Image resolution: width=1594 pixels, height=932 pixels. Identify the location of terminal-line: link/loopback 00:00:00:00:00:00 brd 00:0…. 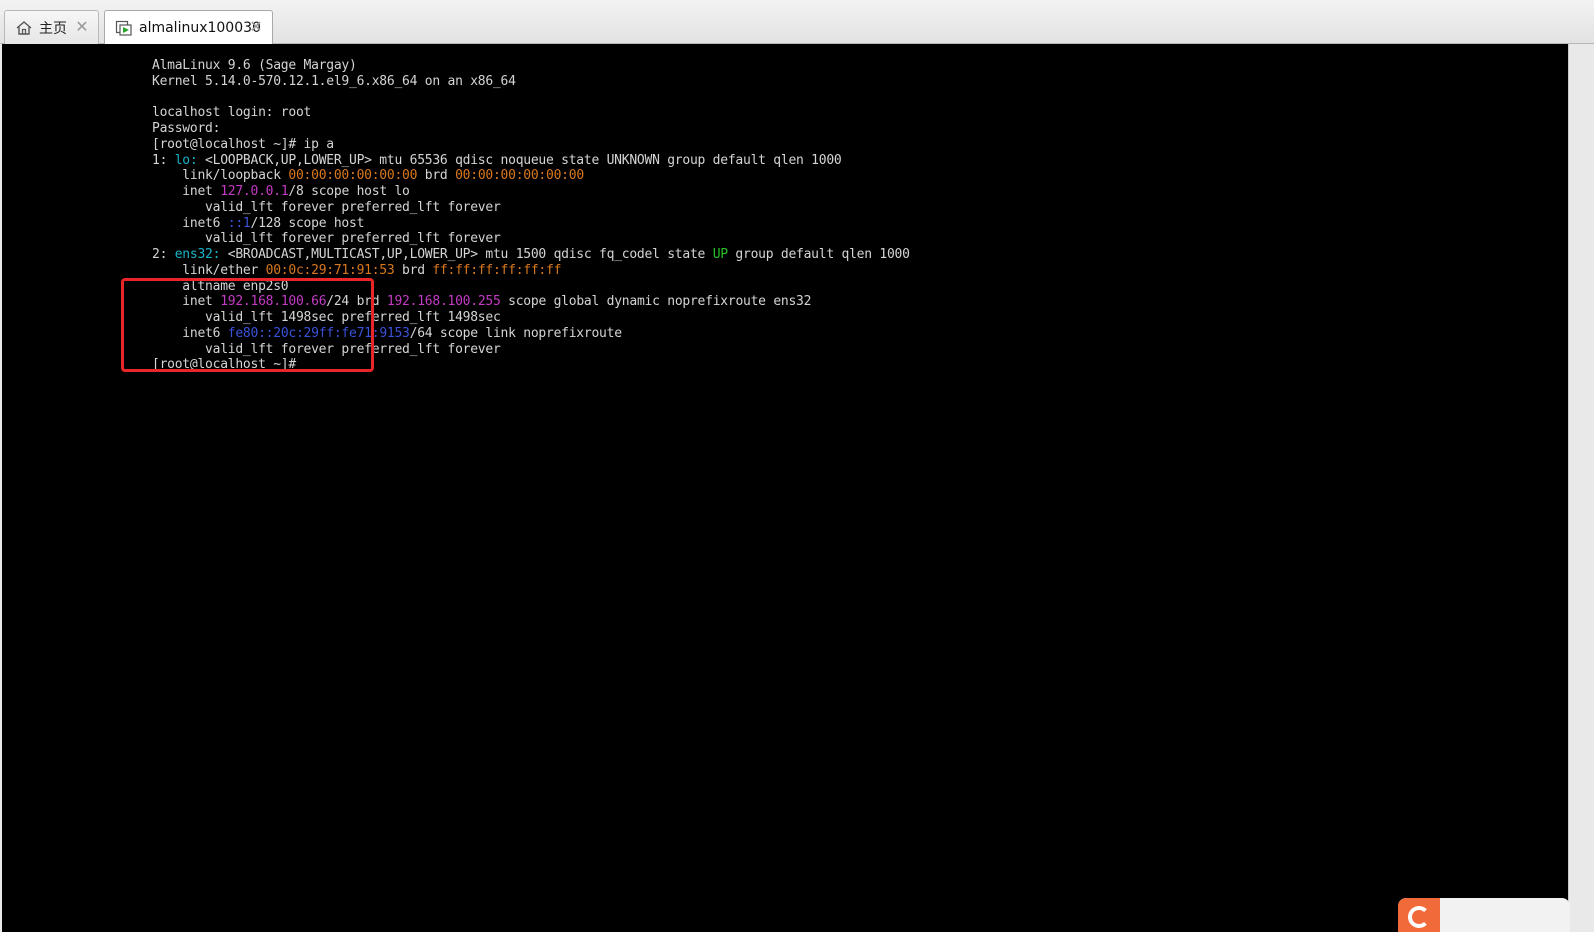
(531, 176).